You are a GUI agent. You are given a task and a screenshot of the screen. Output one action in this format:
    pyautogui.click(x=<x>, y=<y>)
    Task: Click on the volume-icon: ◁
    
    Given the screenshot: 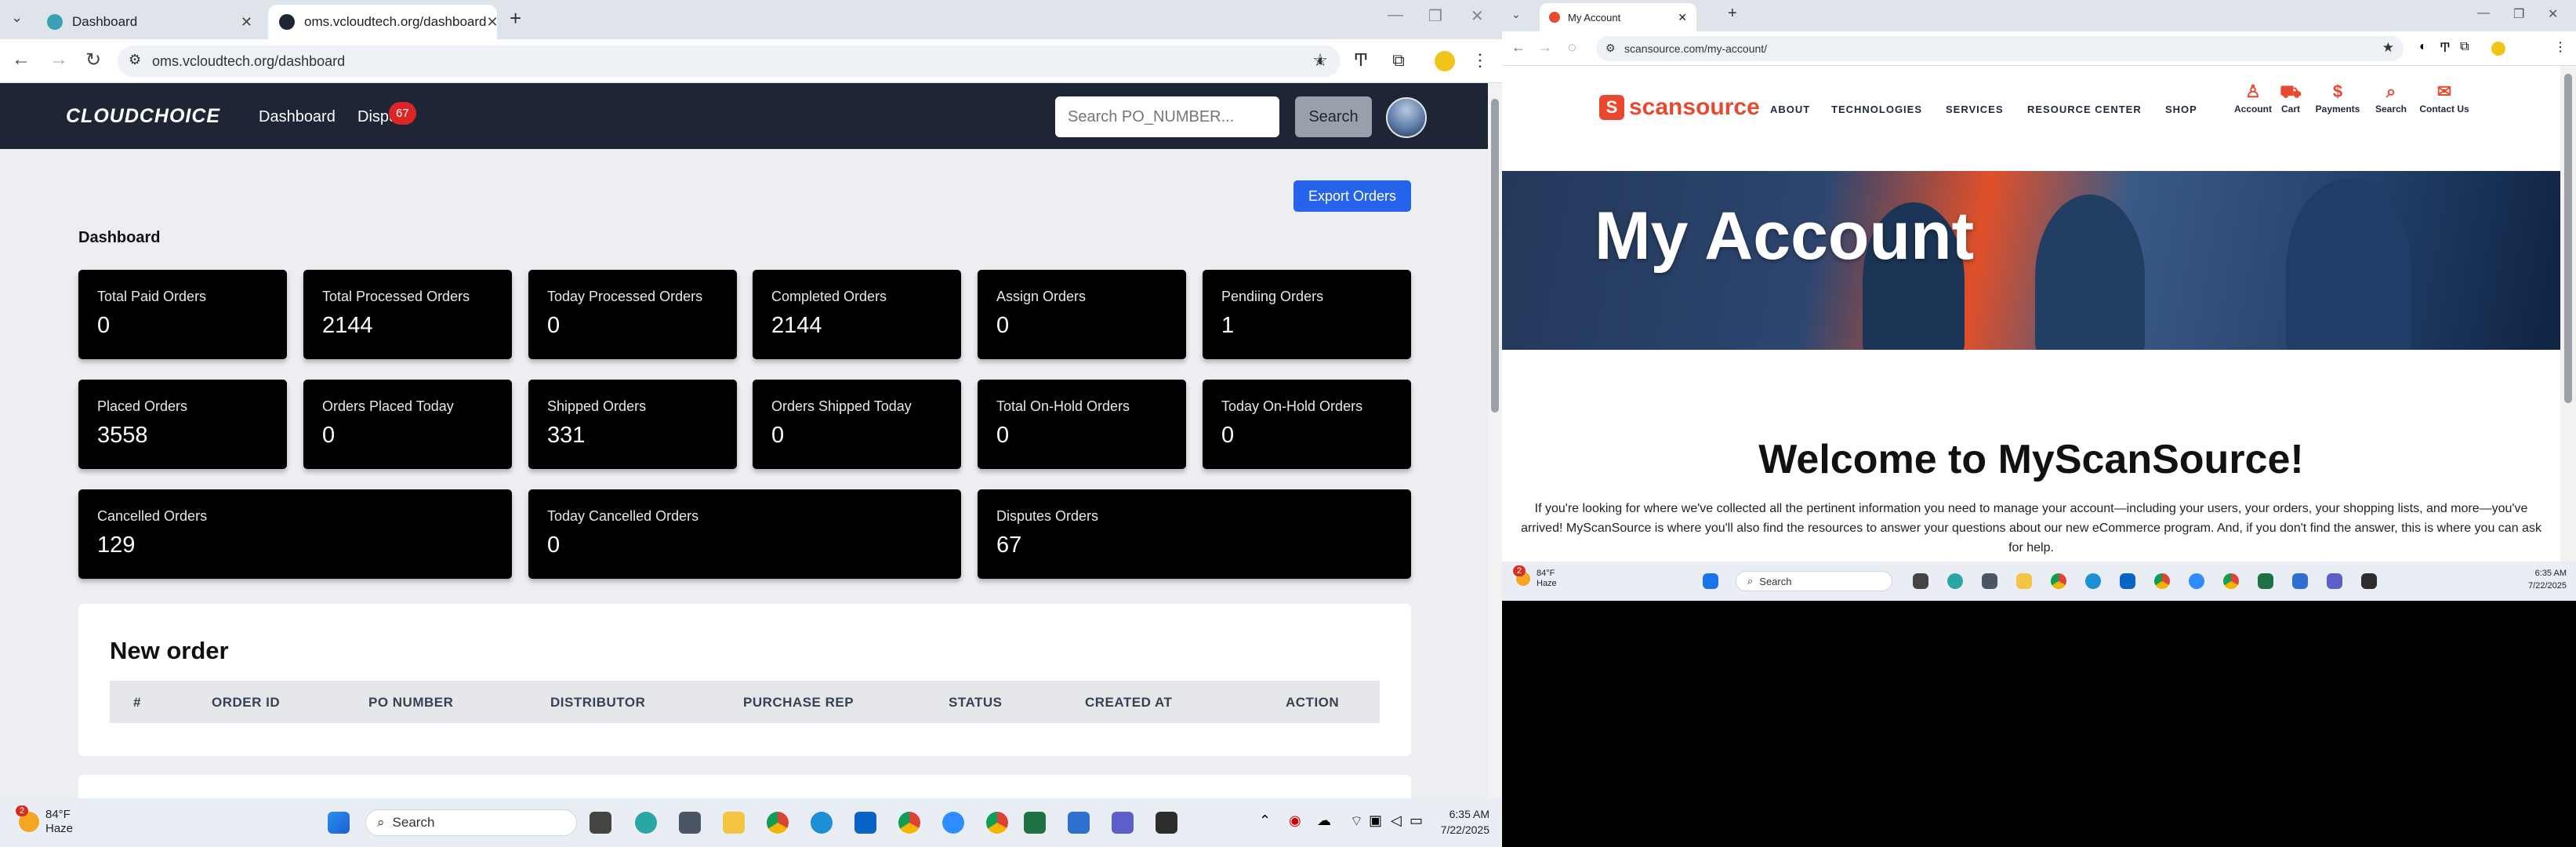 What is the action you would take?
    pyautogui.click(x=1397, y=820)
    